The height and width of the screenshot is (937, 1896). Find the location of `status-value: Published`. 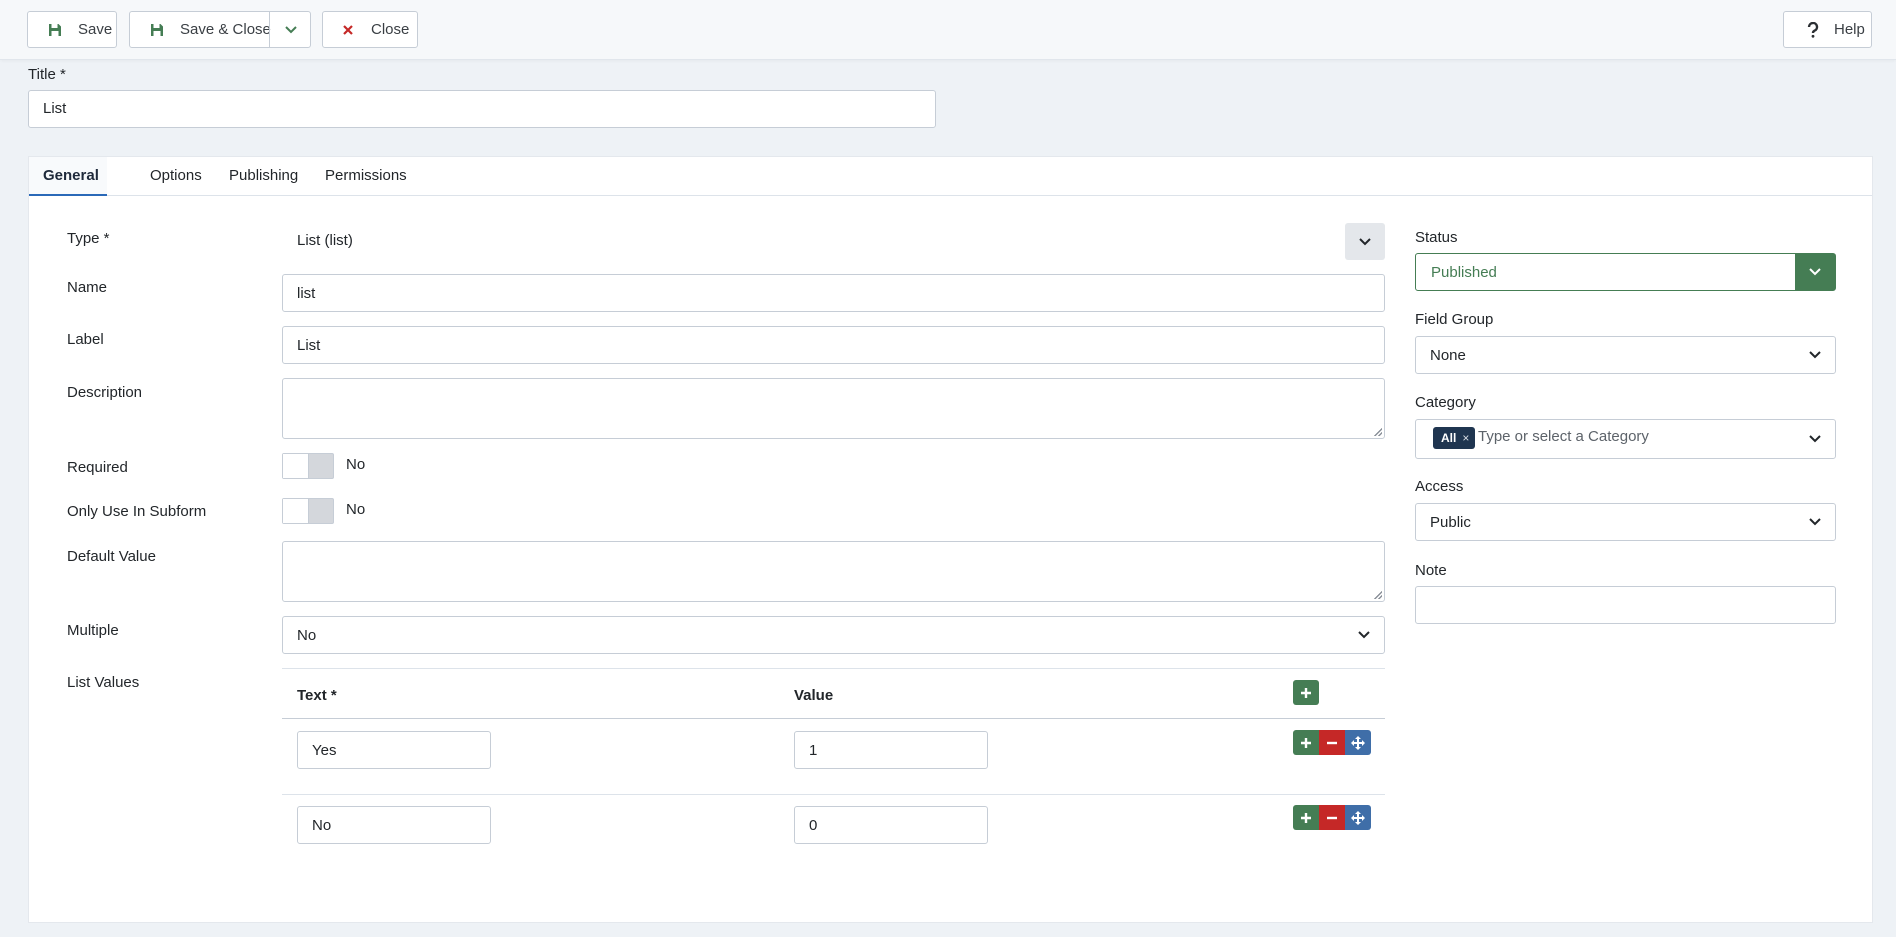

status-value: Published is located at coordinates (1464, 272).